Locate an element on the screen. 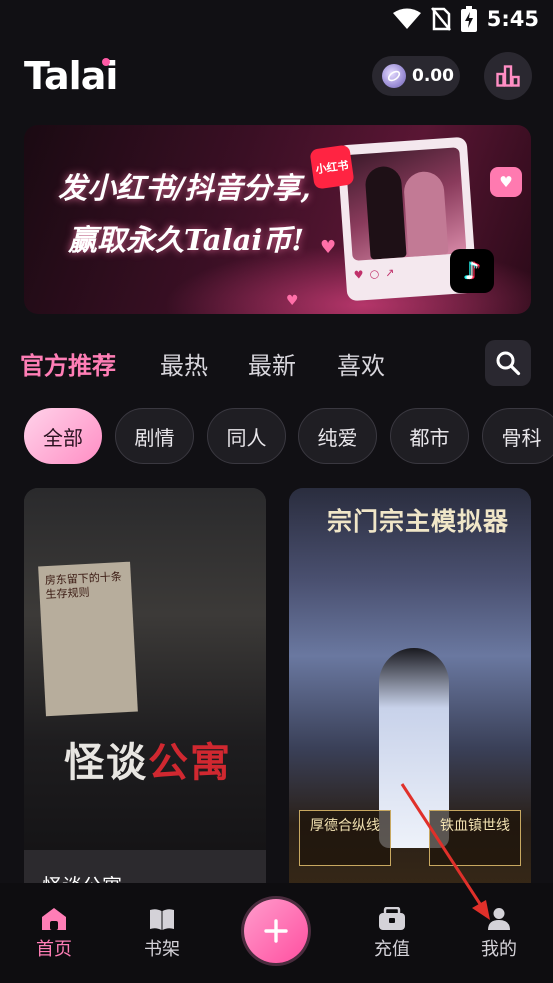 Image resolution: width=553 pixels, height=983 pixels. nav-recharge: 充值 is located at coordinates (392, 934).